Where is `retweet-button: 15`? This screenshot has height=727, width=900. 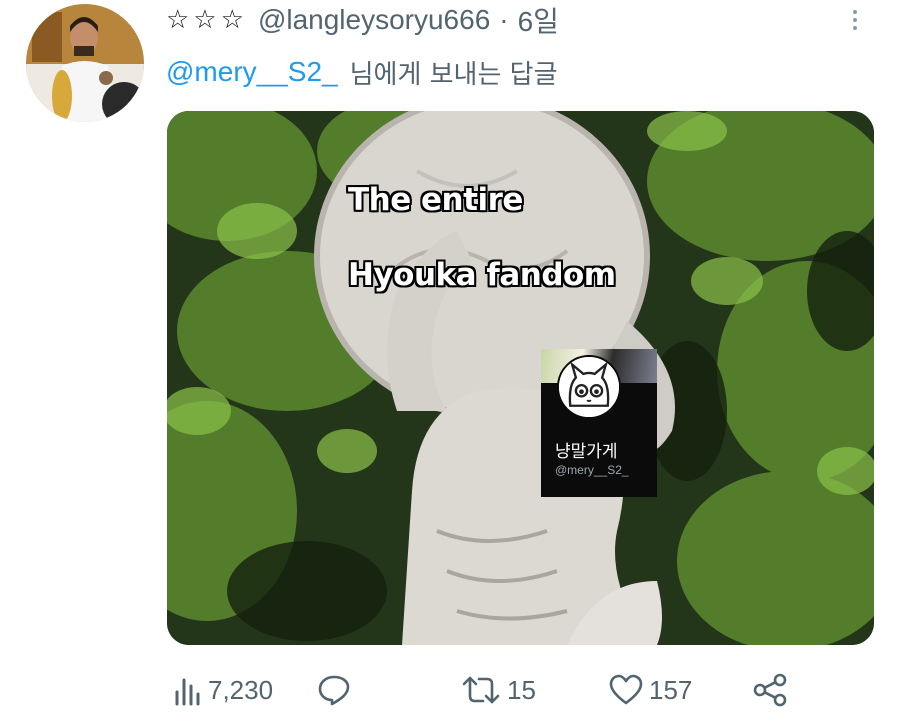
retweet-button: 15 is located at coordinates (498, 690).